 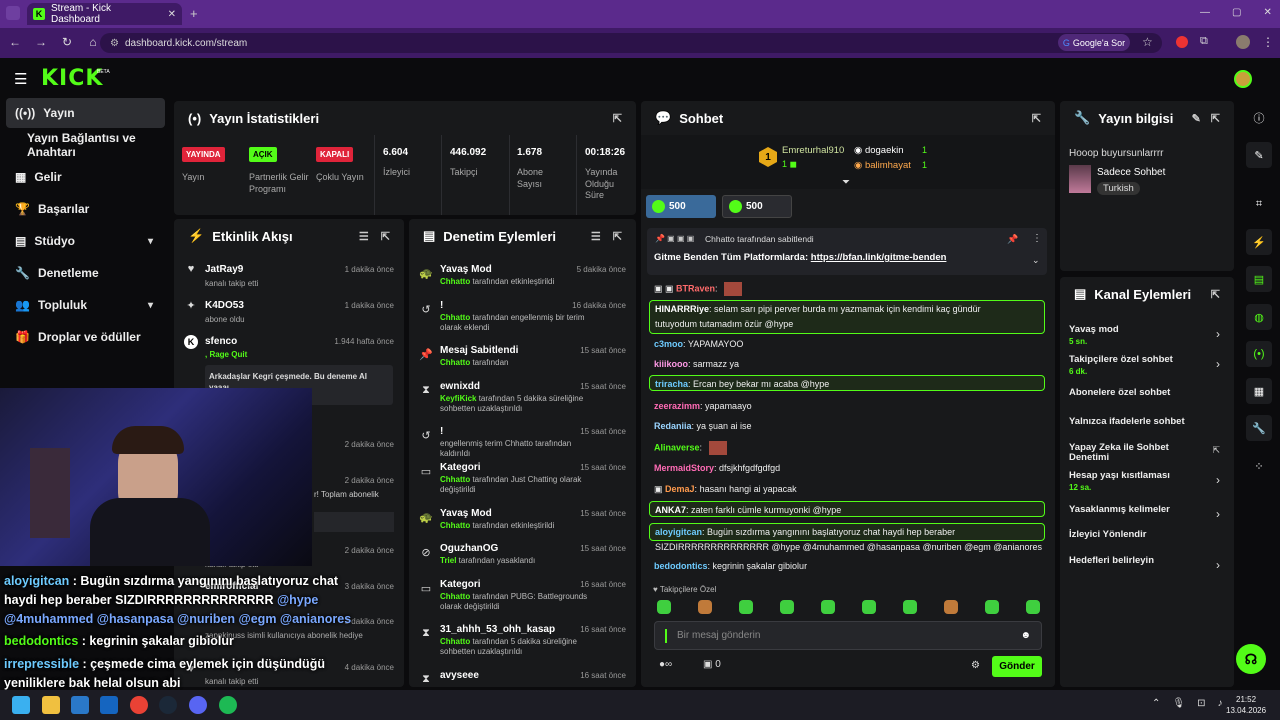 I want to click on spotify-icon, so click(x=228, y=705).